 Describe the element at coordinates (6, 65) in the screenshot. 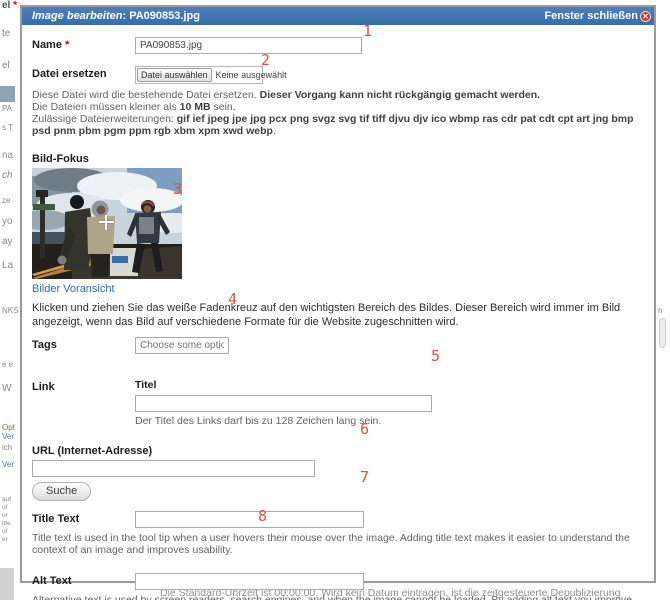

I see `bg-text-fragment: el` at that location.